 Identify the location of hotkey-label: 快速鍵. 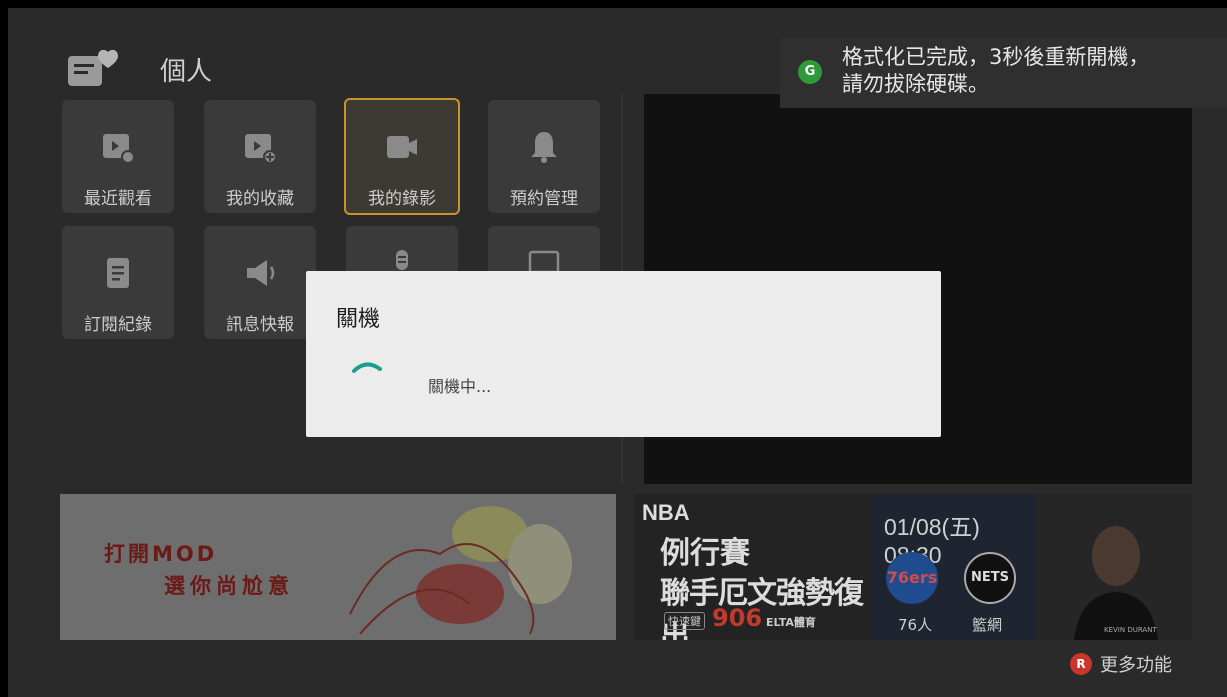
(684, 621).